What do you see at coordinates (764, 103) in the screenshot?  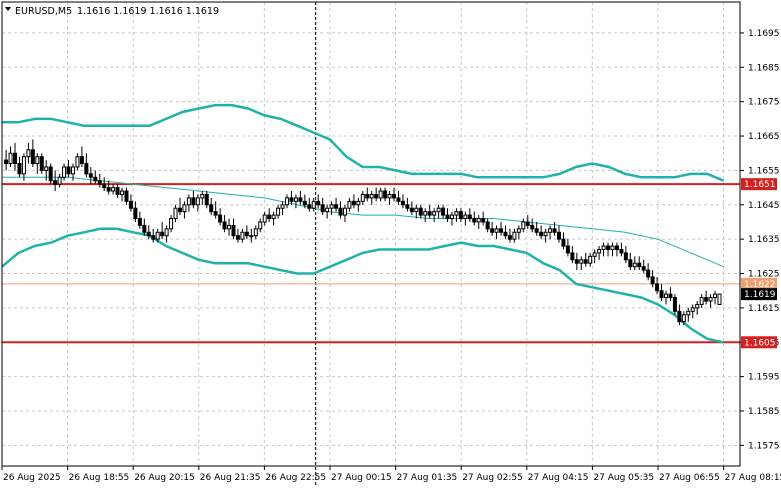 I see `y-tick-label: 1.1675` at bounding box center [764, 103].